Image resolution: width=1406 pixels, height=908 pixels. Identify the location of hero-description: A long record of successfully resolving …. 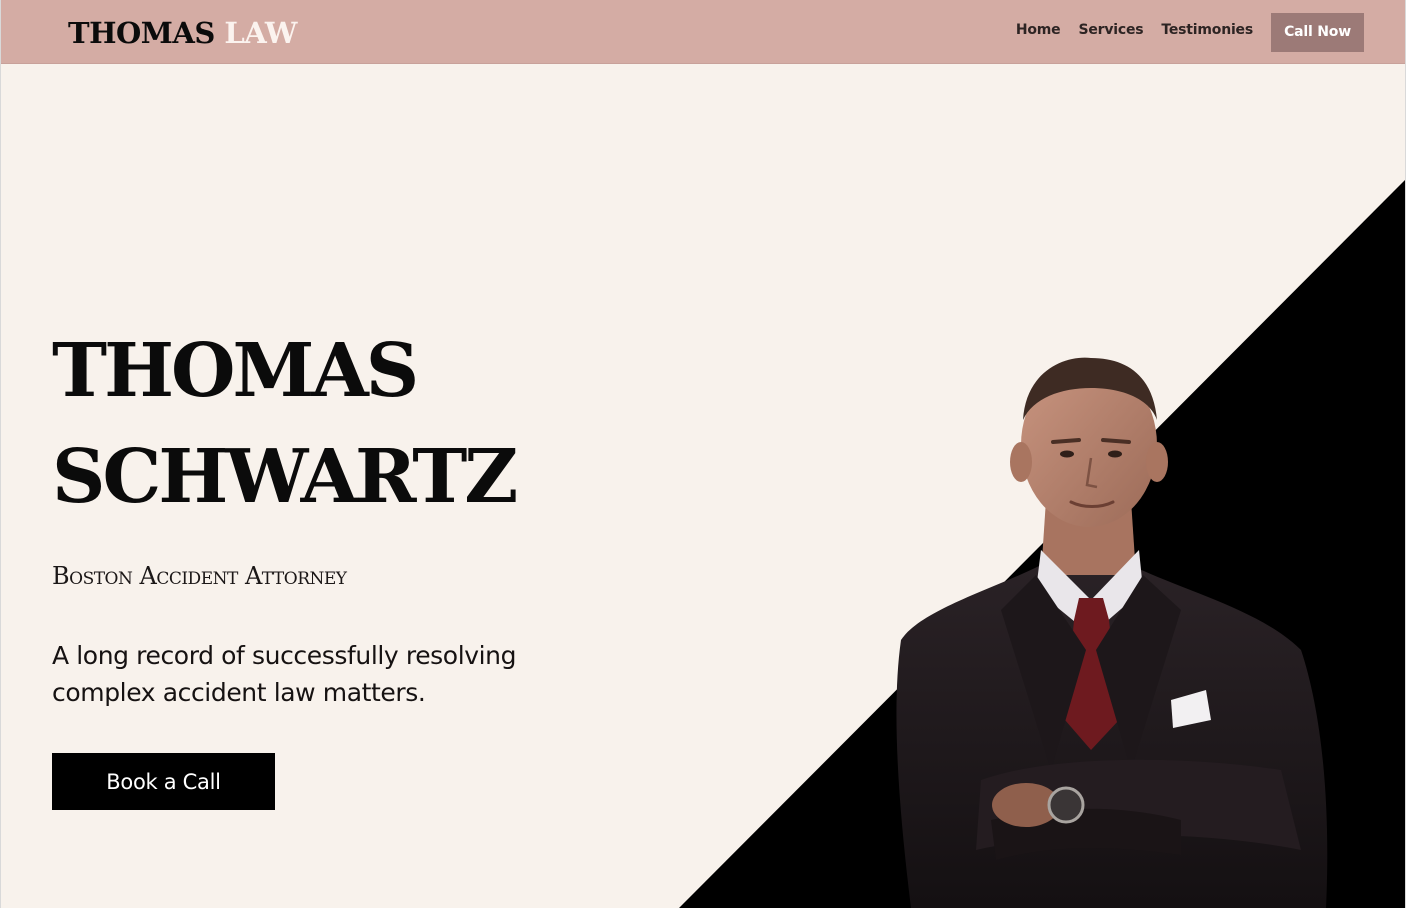
(284, 674).